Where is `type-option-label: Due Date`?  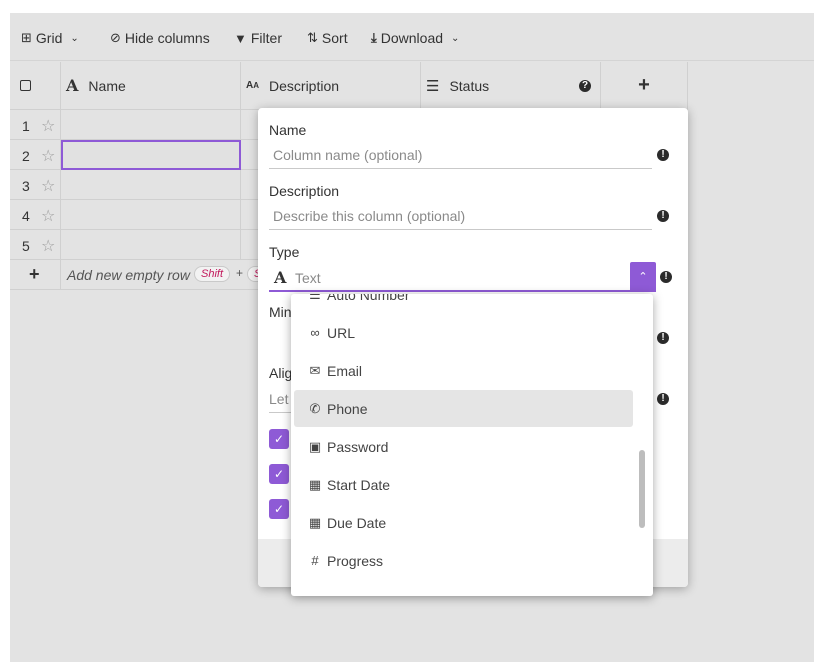
type-option-label: Due Date is located at coordinates (357, 522).